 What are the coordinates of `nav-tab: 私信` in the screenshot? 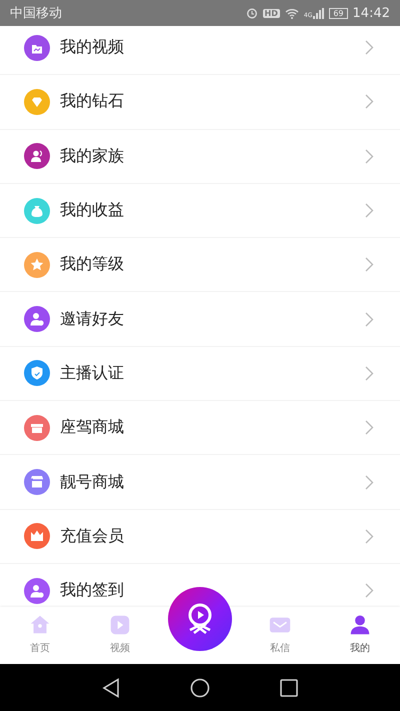 It's located at (280, 635).